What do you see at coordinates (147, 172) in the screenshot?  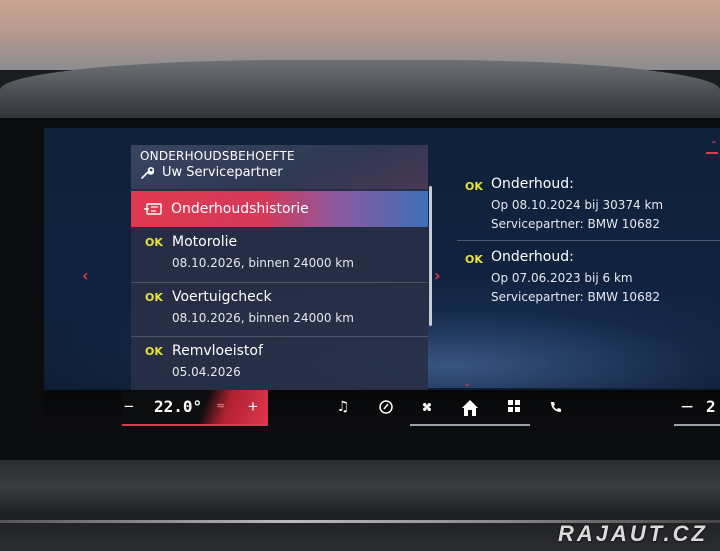 I see `wrench-icon` at bounding box center [147, 172].